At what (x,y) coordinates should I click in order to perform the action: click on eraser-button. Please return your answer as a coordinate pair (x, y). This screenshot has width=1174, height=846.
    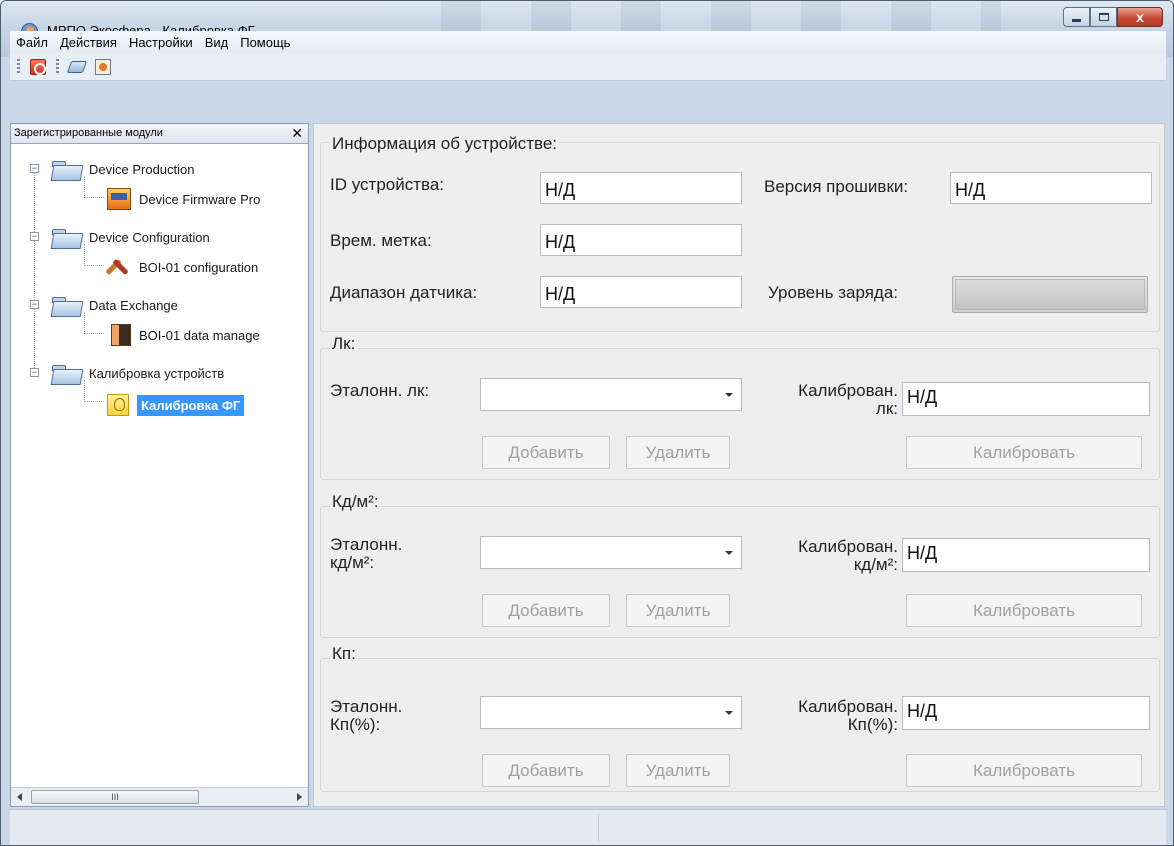
    Looking at the image, I should click on (77, 67).